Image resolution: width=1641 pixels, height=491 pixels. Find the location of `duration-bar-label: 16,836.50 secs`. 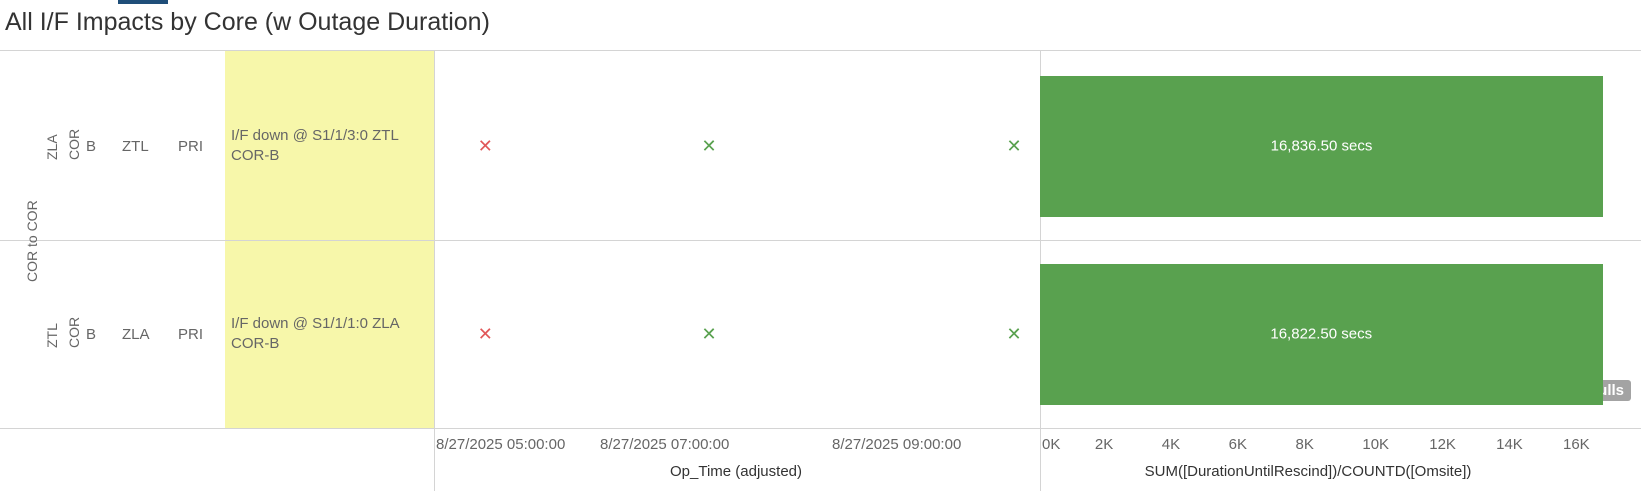

duration-bar-label: 16,836.50 secs is located at coordinates (1321, 146).